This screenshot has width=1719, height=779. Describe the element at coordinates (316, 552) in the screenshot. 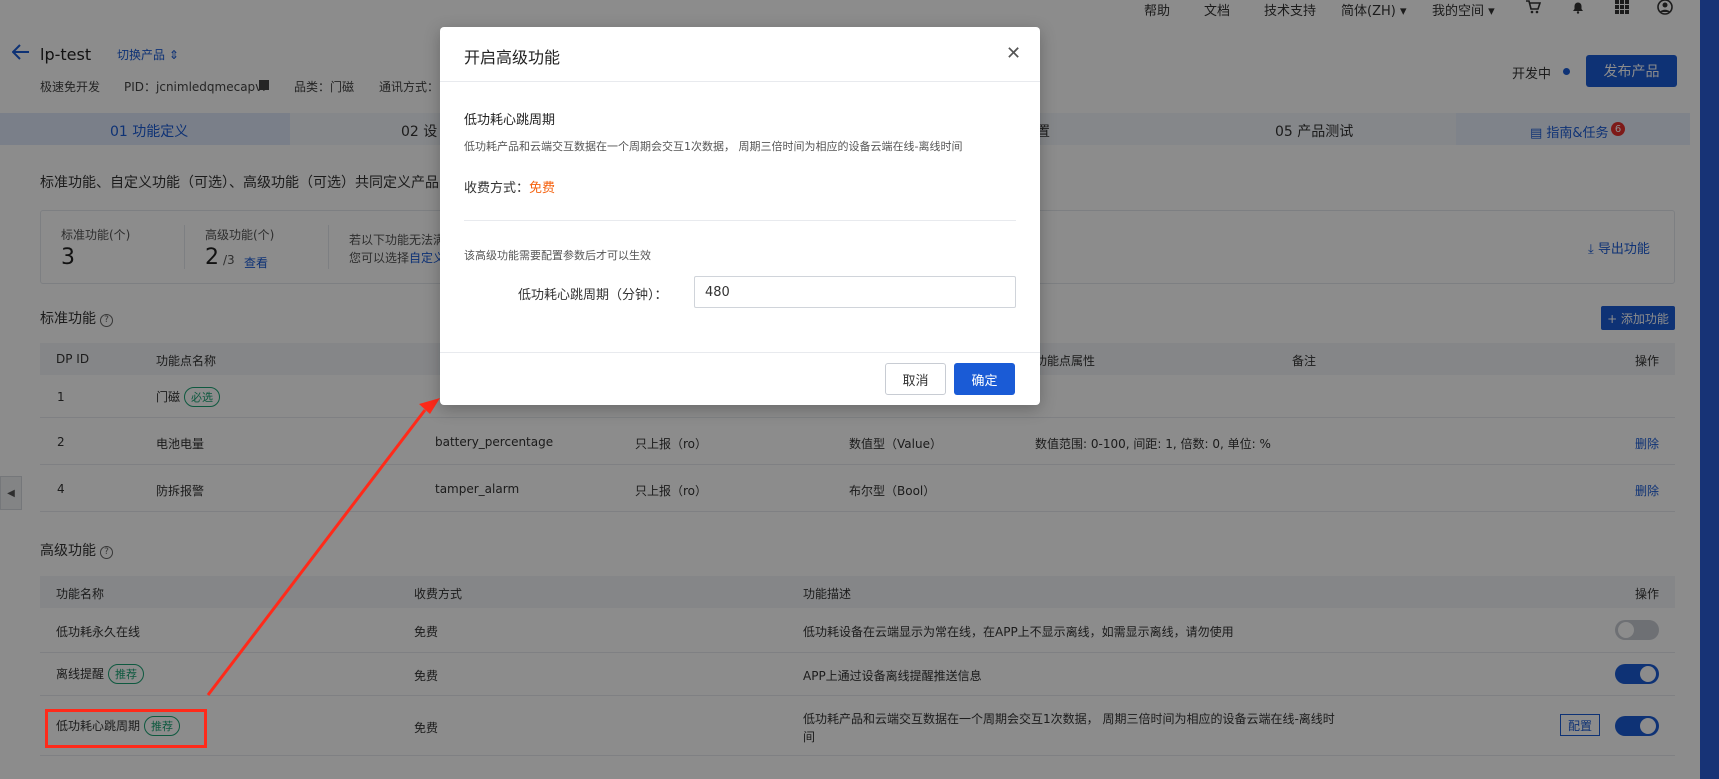

I see `annotation-arrow-line` at that location.